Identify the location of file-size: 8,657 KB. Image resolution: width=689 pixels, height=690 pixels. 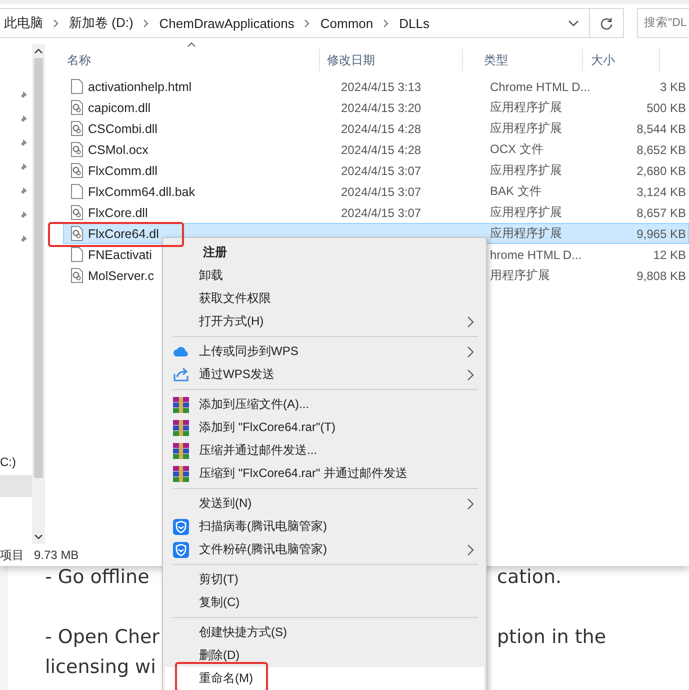
(661, 213).